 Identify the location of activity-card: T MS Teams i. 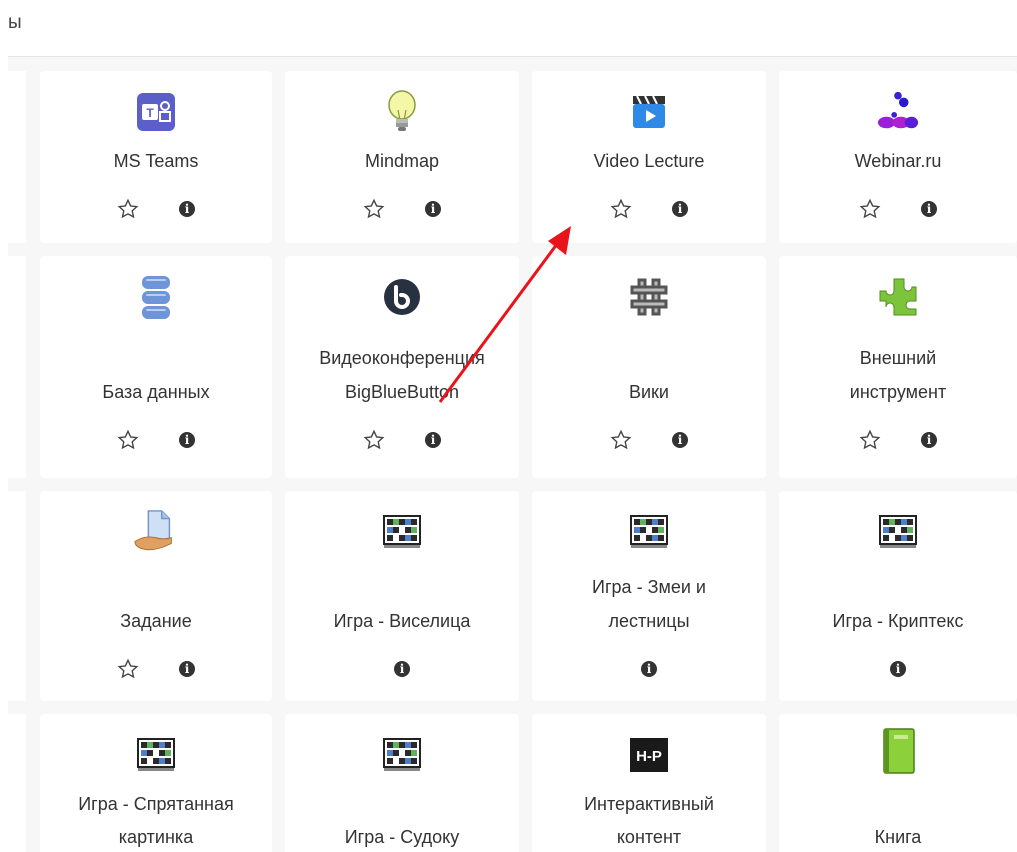
(156, 157).